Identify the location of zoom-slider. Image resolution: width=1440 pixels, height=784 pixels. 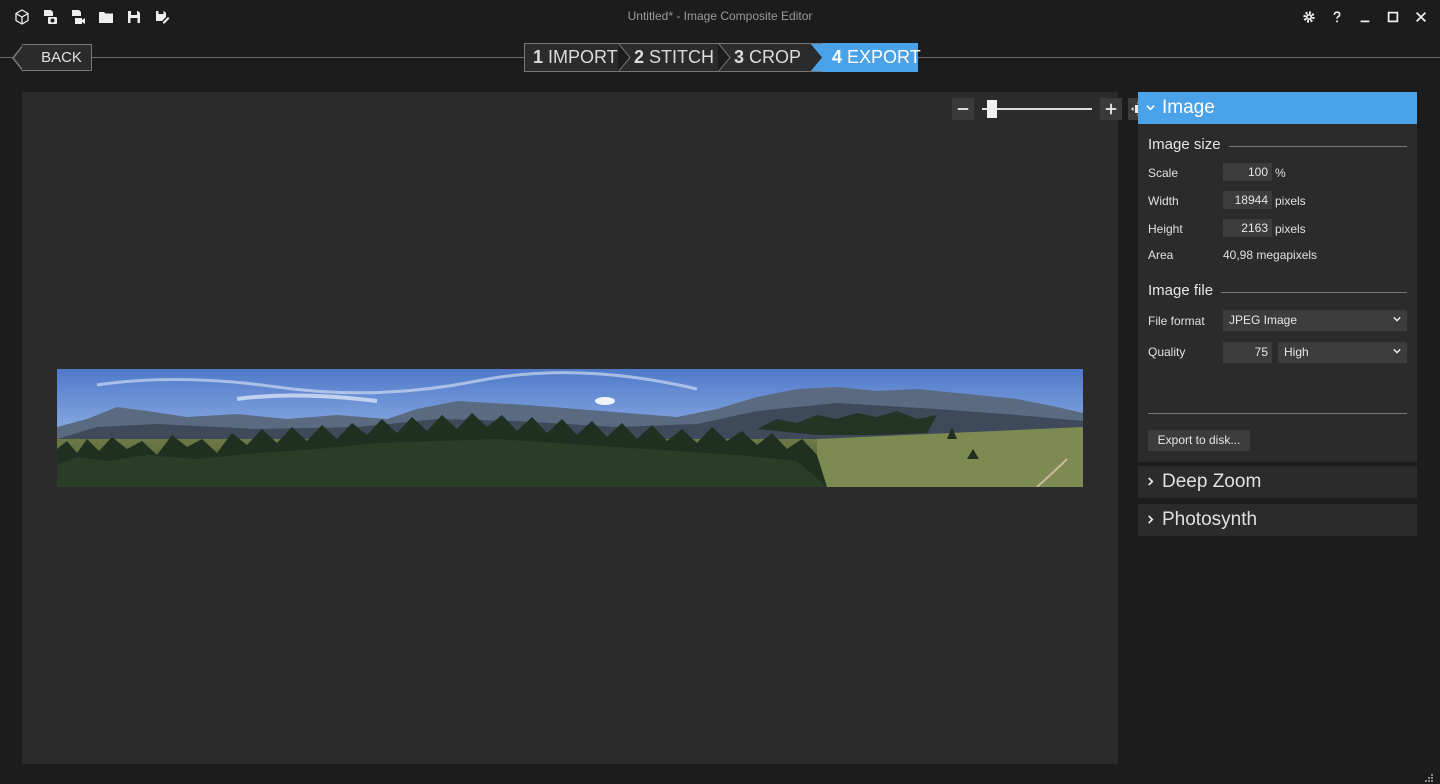
(1037, 109).